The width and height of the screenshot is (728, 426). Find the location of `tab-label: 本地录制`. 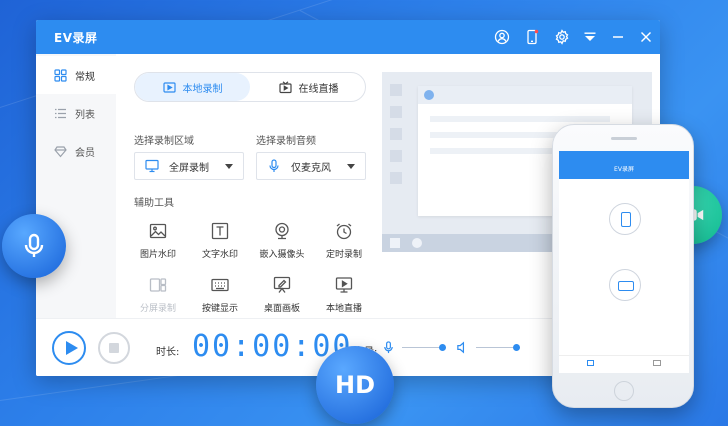

tab-label: 本地录制 is located at coordinates (202, 89).